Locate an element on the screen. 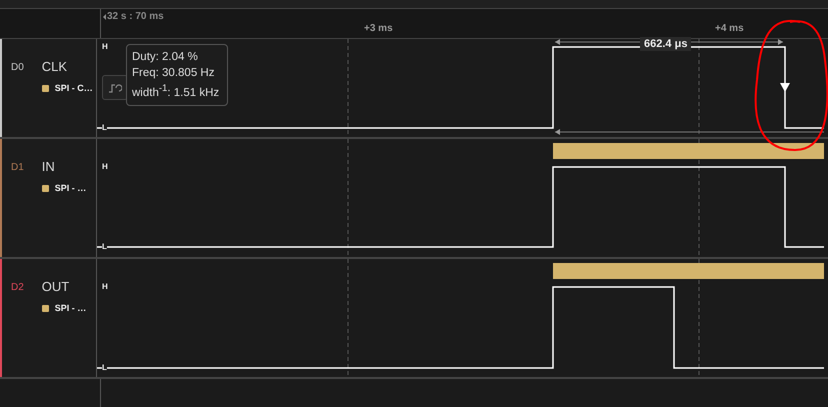 This screenshot has height=407, width=828. edge-nav-button is located at coordinates (115, 87).